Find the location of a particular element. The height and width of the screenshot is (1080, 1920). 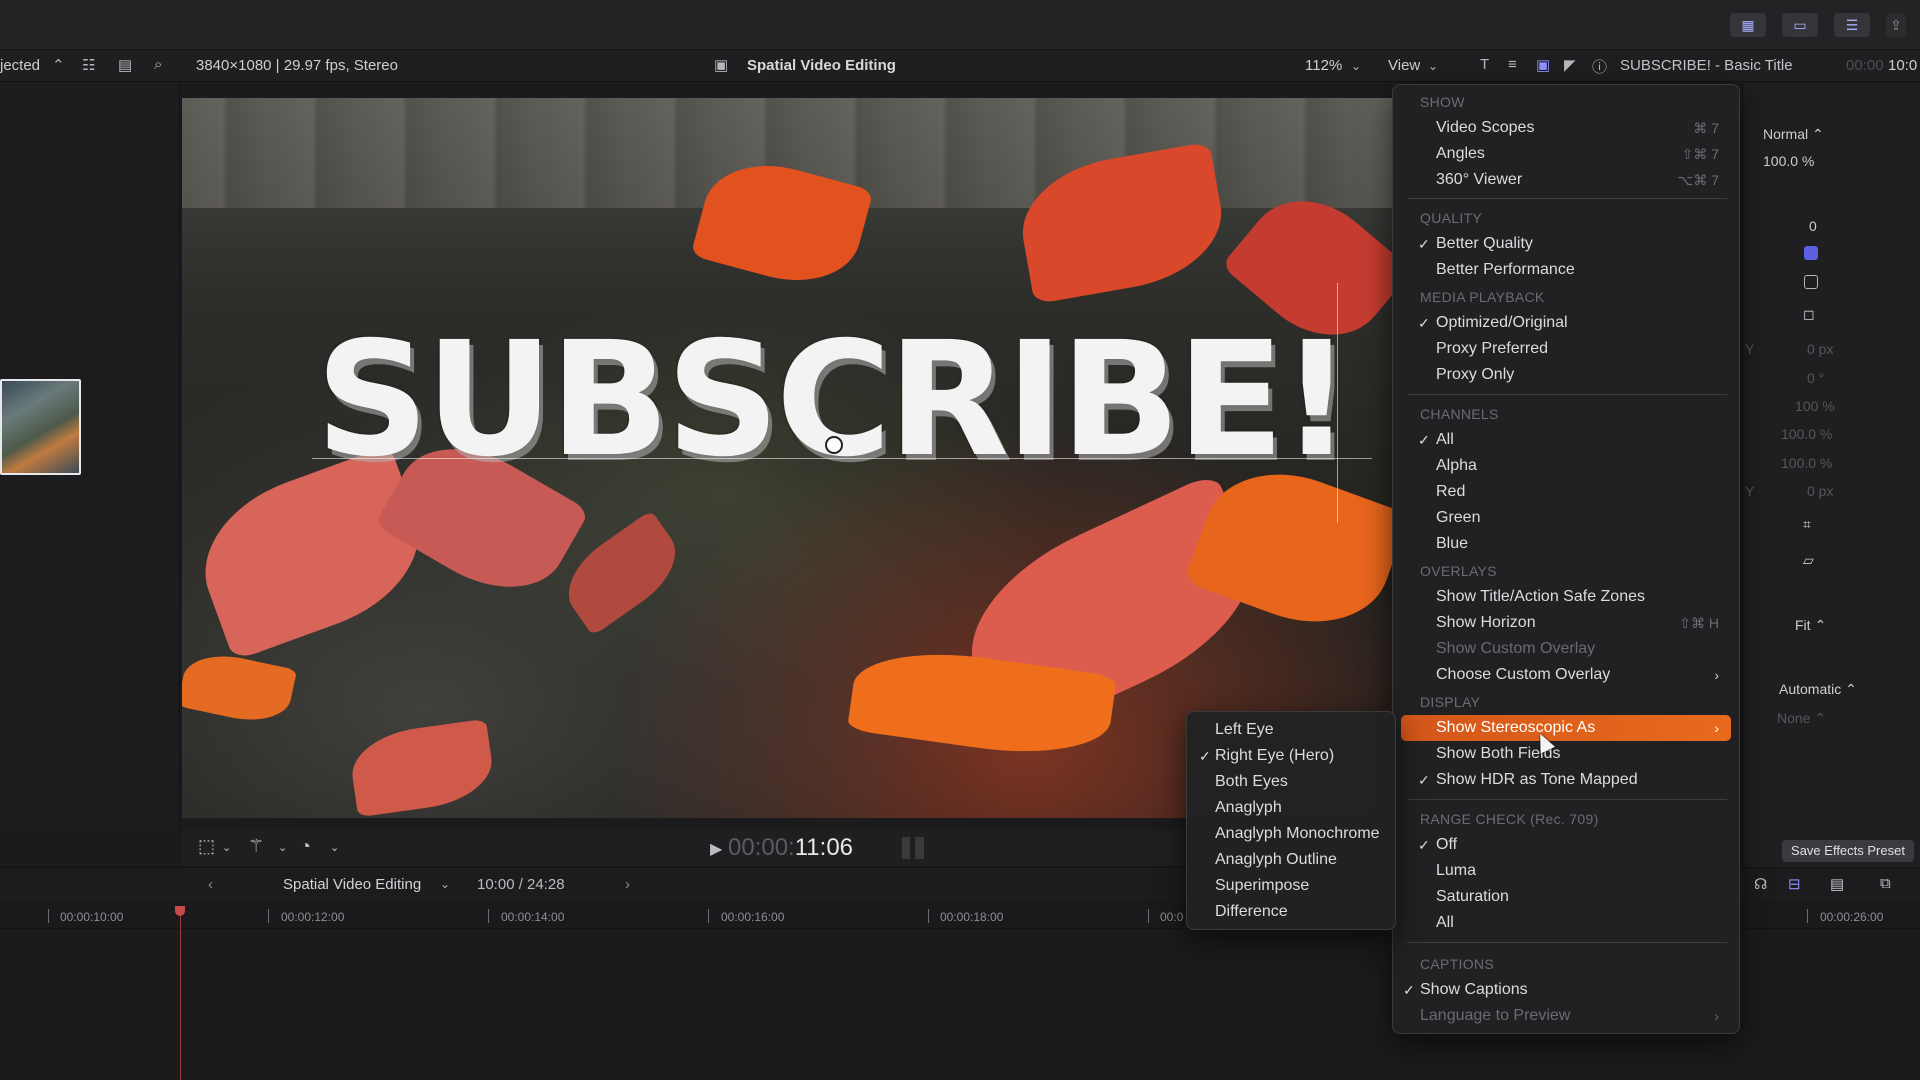

search-icon: ⌕ is located at coordinates (158, 64).